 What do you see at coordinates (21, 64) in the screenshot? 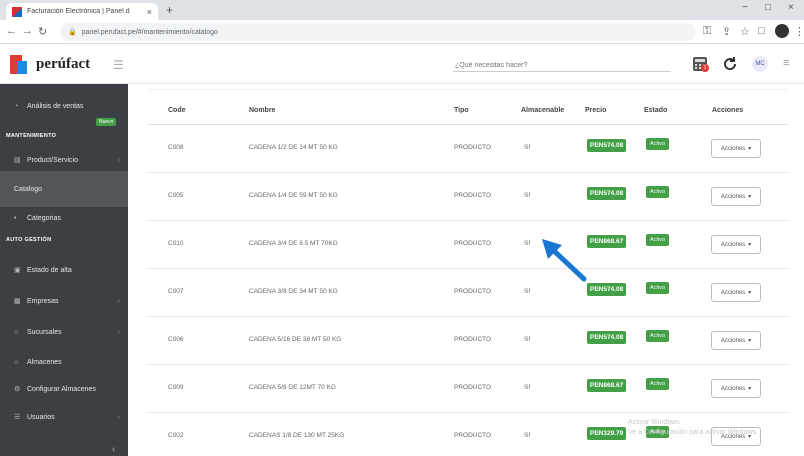
I see `logo-icon` at bounding box center [21, 64].